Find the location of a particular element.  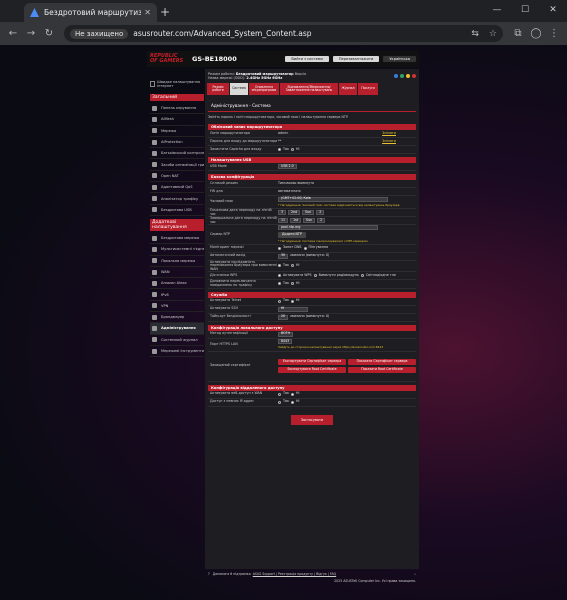

tab-5: Послуги is located at coordinates (368, 89).